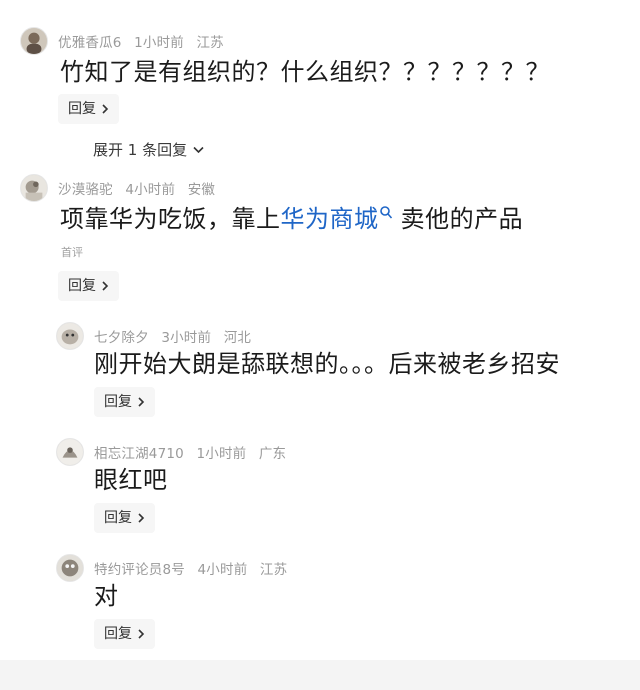  What do you see at coordinates (190, 568) in the screenshot?
I see `reply-meta: 特约评论员8号 4小时前 江苏` at bounding box center [190, 568].